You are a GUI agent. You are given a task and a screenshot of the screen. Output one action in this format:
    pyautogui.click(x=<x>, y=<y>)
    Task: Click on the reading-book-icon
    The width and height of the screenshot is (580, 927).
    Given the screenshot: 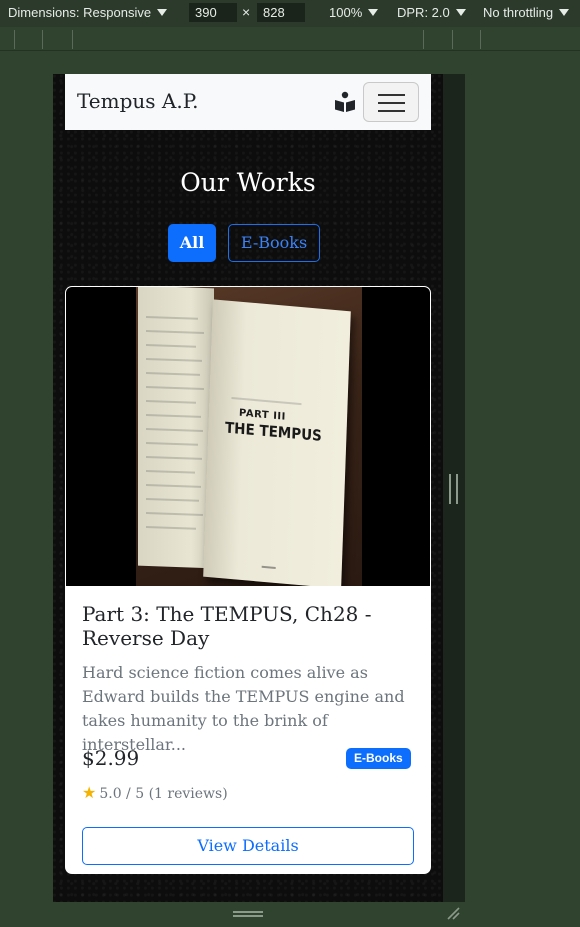 What is the action you would take?
    pyautogui.click(x=345, y=102)
    